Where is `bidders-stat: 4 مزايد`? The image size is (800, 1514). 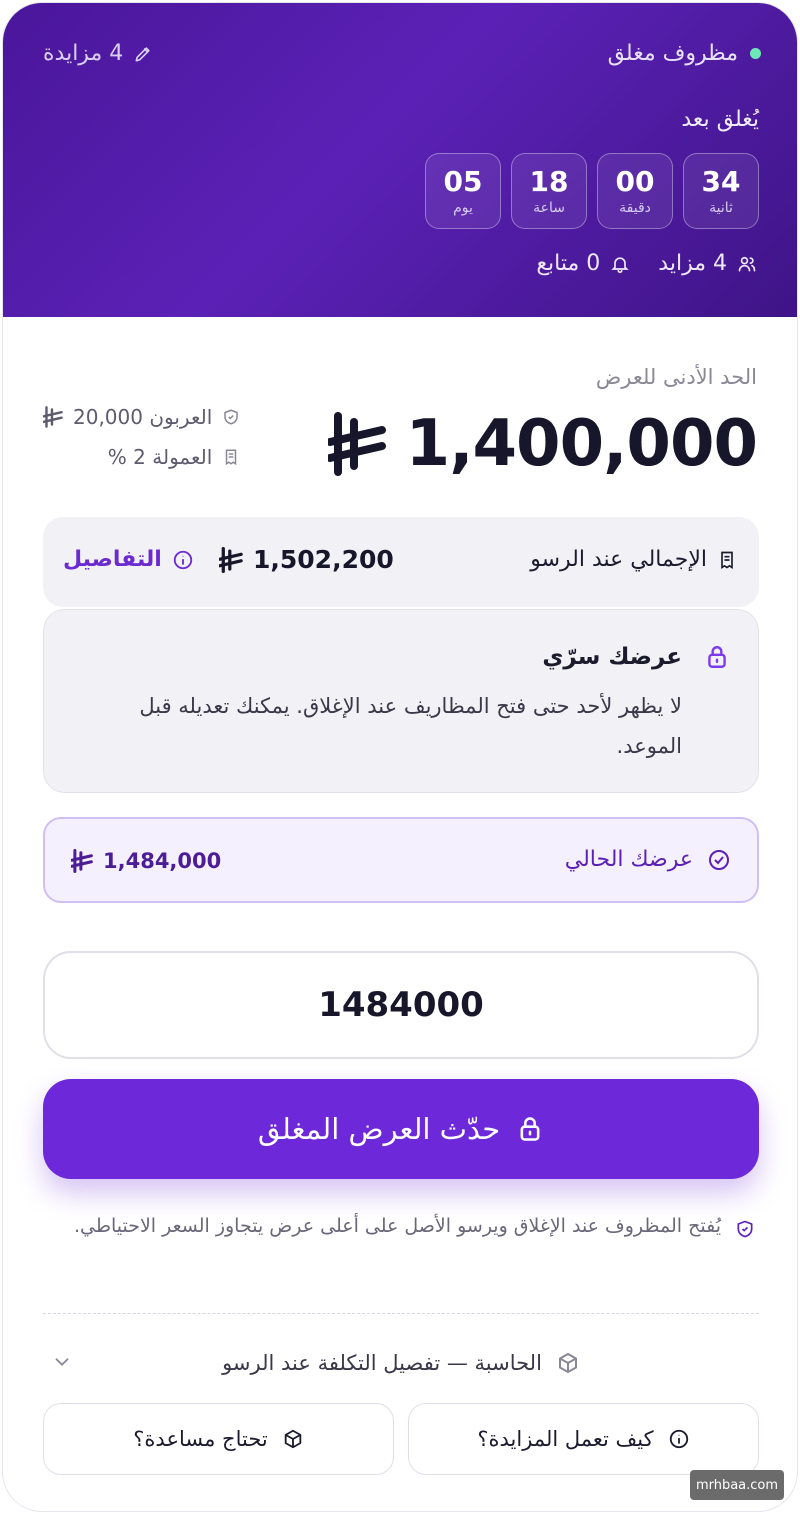
bidders-stat: 4 مزايد is located at coordinates (707, 263).